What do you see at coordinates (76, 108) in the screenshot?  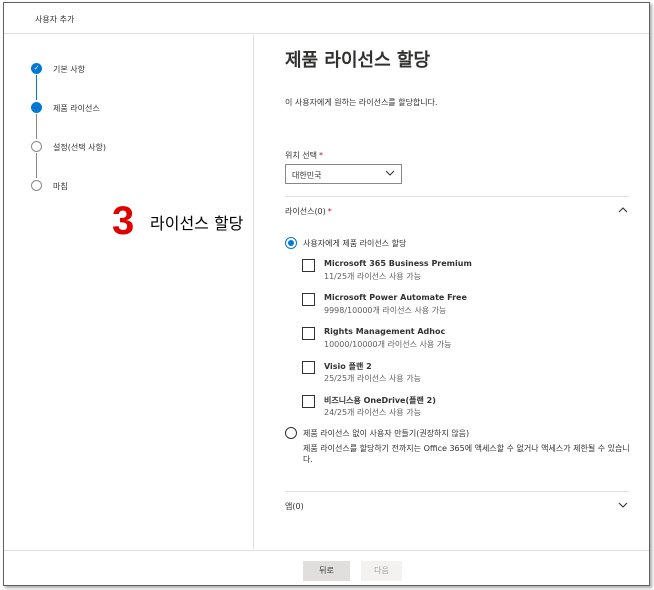 I see `step-label: 제품 라이선스` at bounding box center [76, 108].